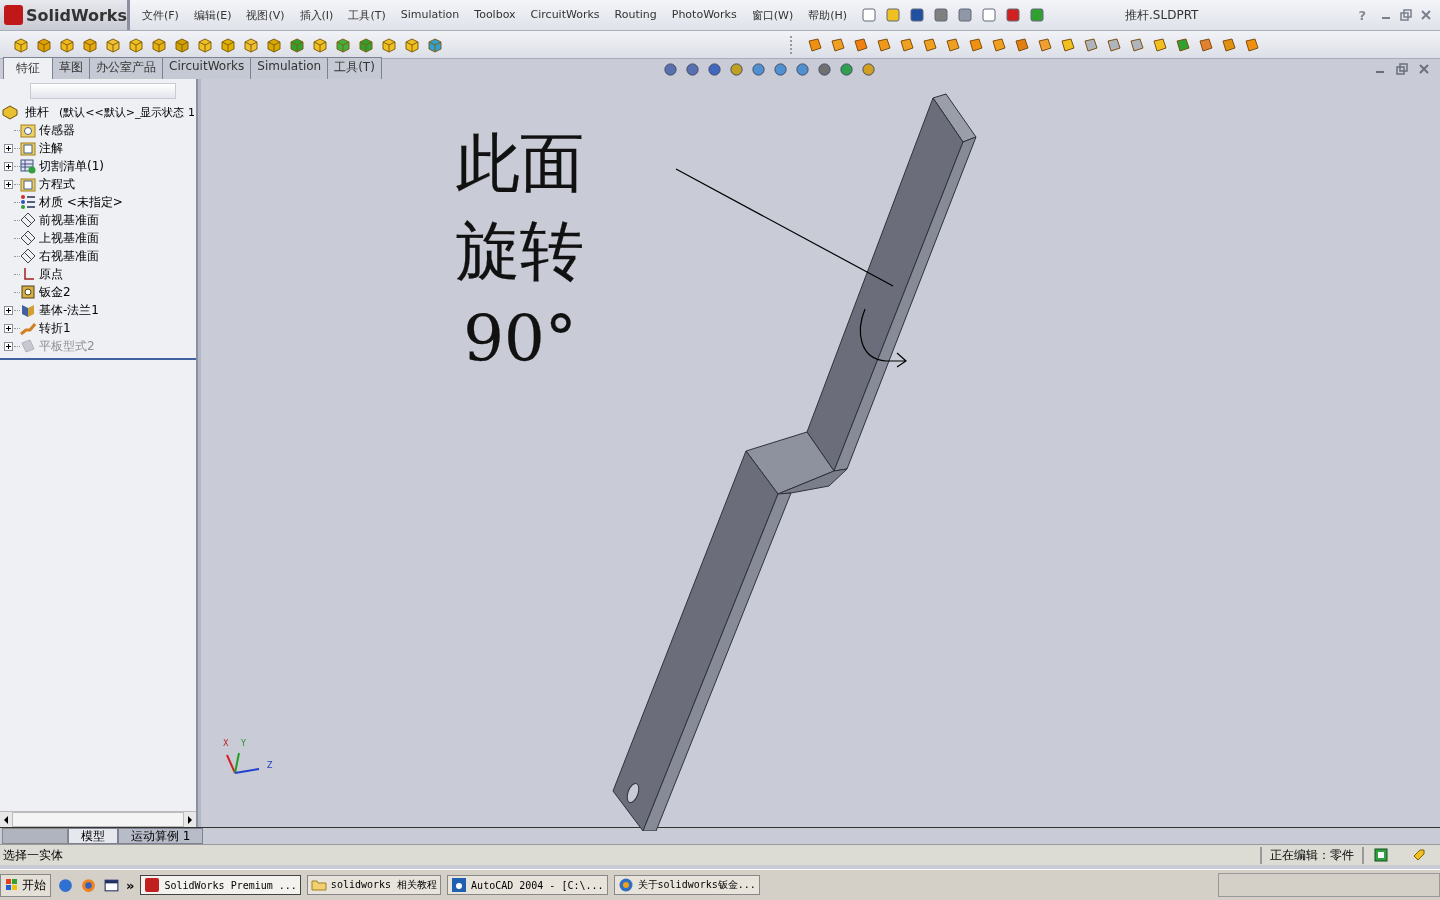  Describe the element at coordinates (354, 68) in the screenshot. I see `command-tab: 工具(T)` at that location.